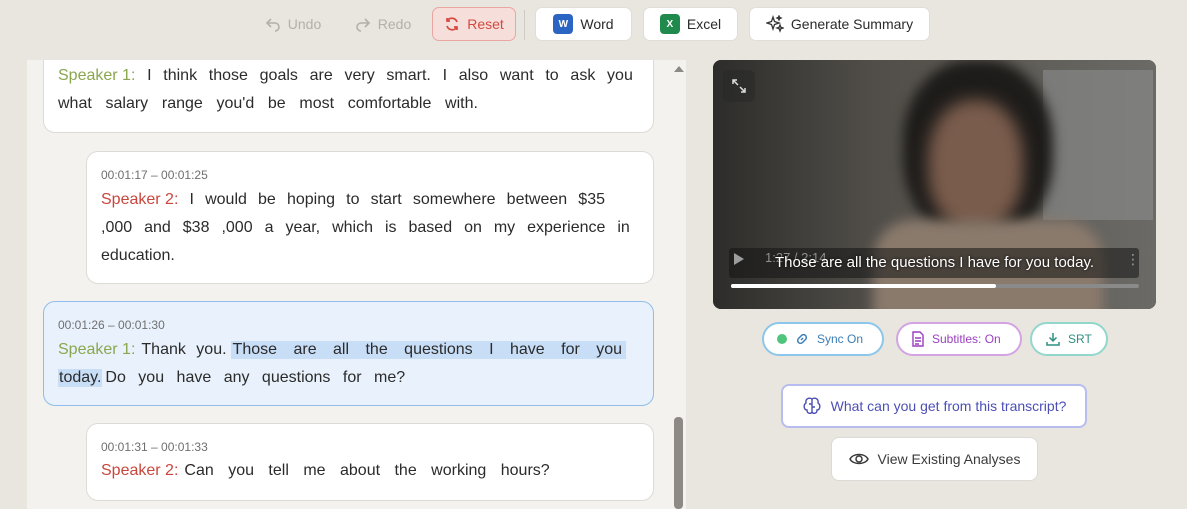 The height and width of the screenshot is (509, 1187). Describe the element at coordinates (226, 199) in the screenshot. I see `word: would` at that location.